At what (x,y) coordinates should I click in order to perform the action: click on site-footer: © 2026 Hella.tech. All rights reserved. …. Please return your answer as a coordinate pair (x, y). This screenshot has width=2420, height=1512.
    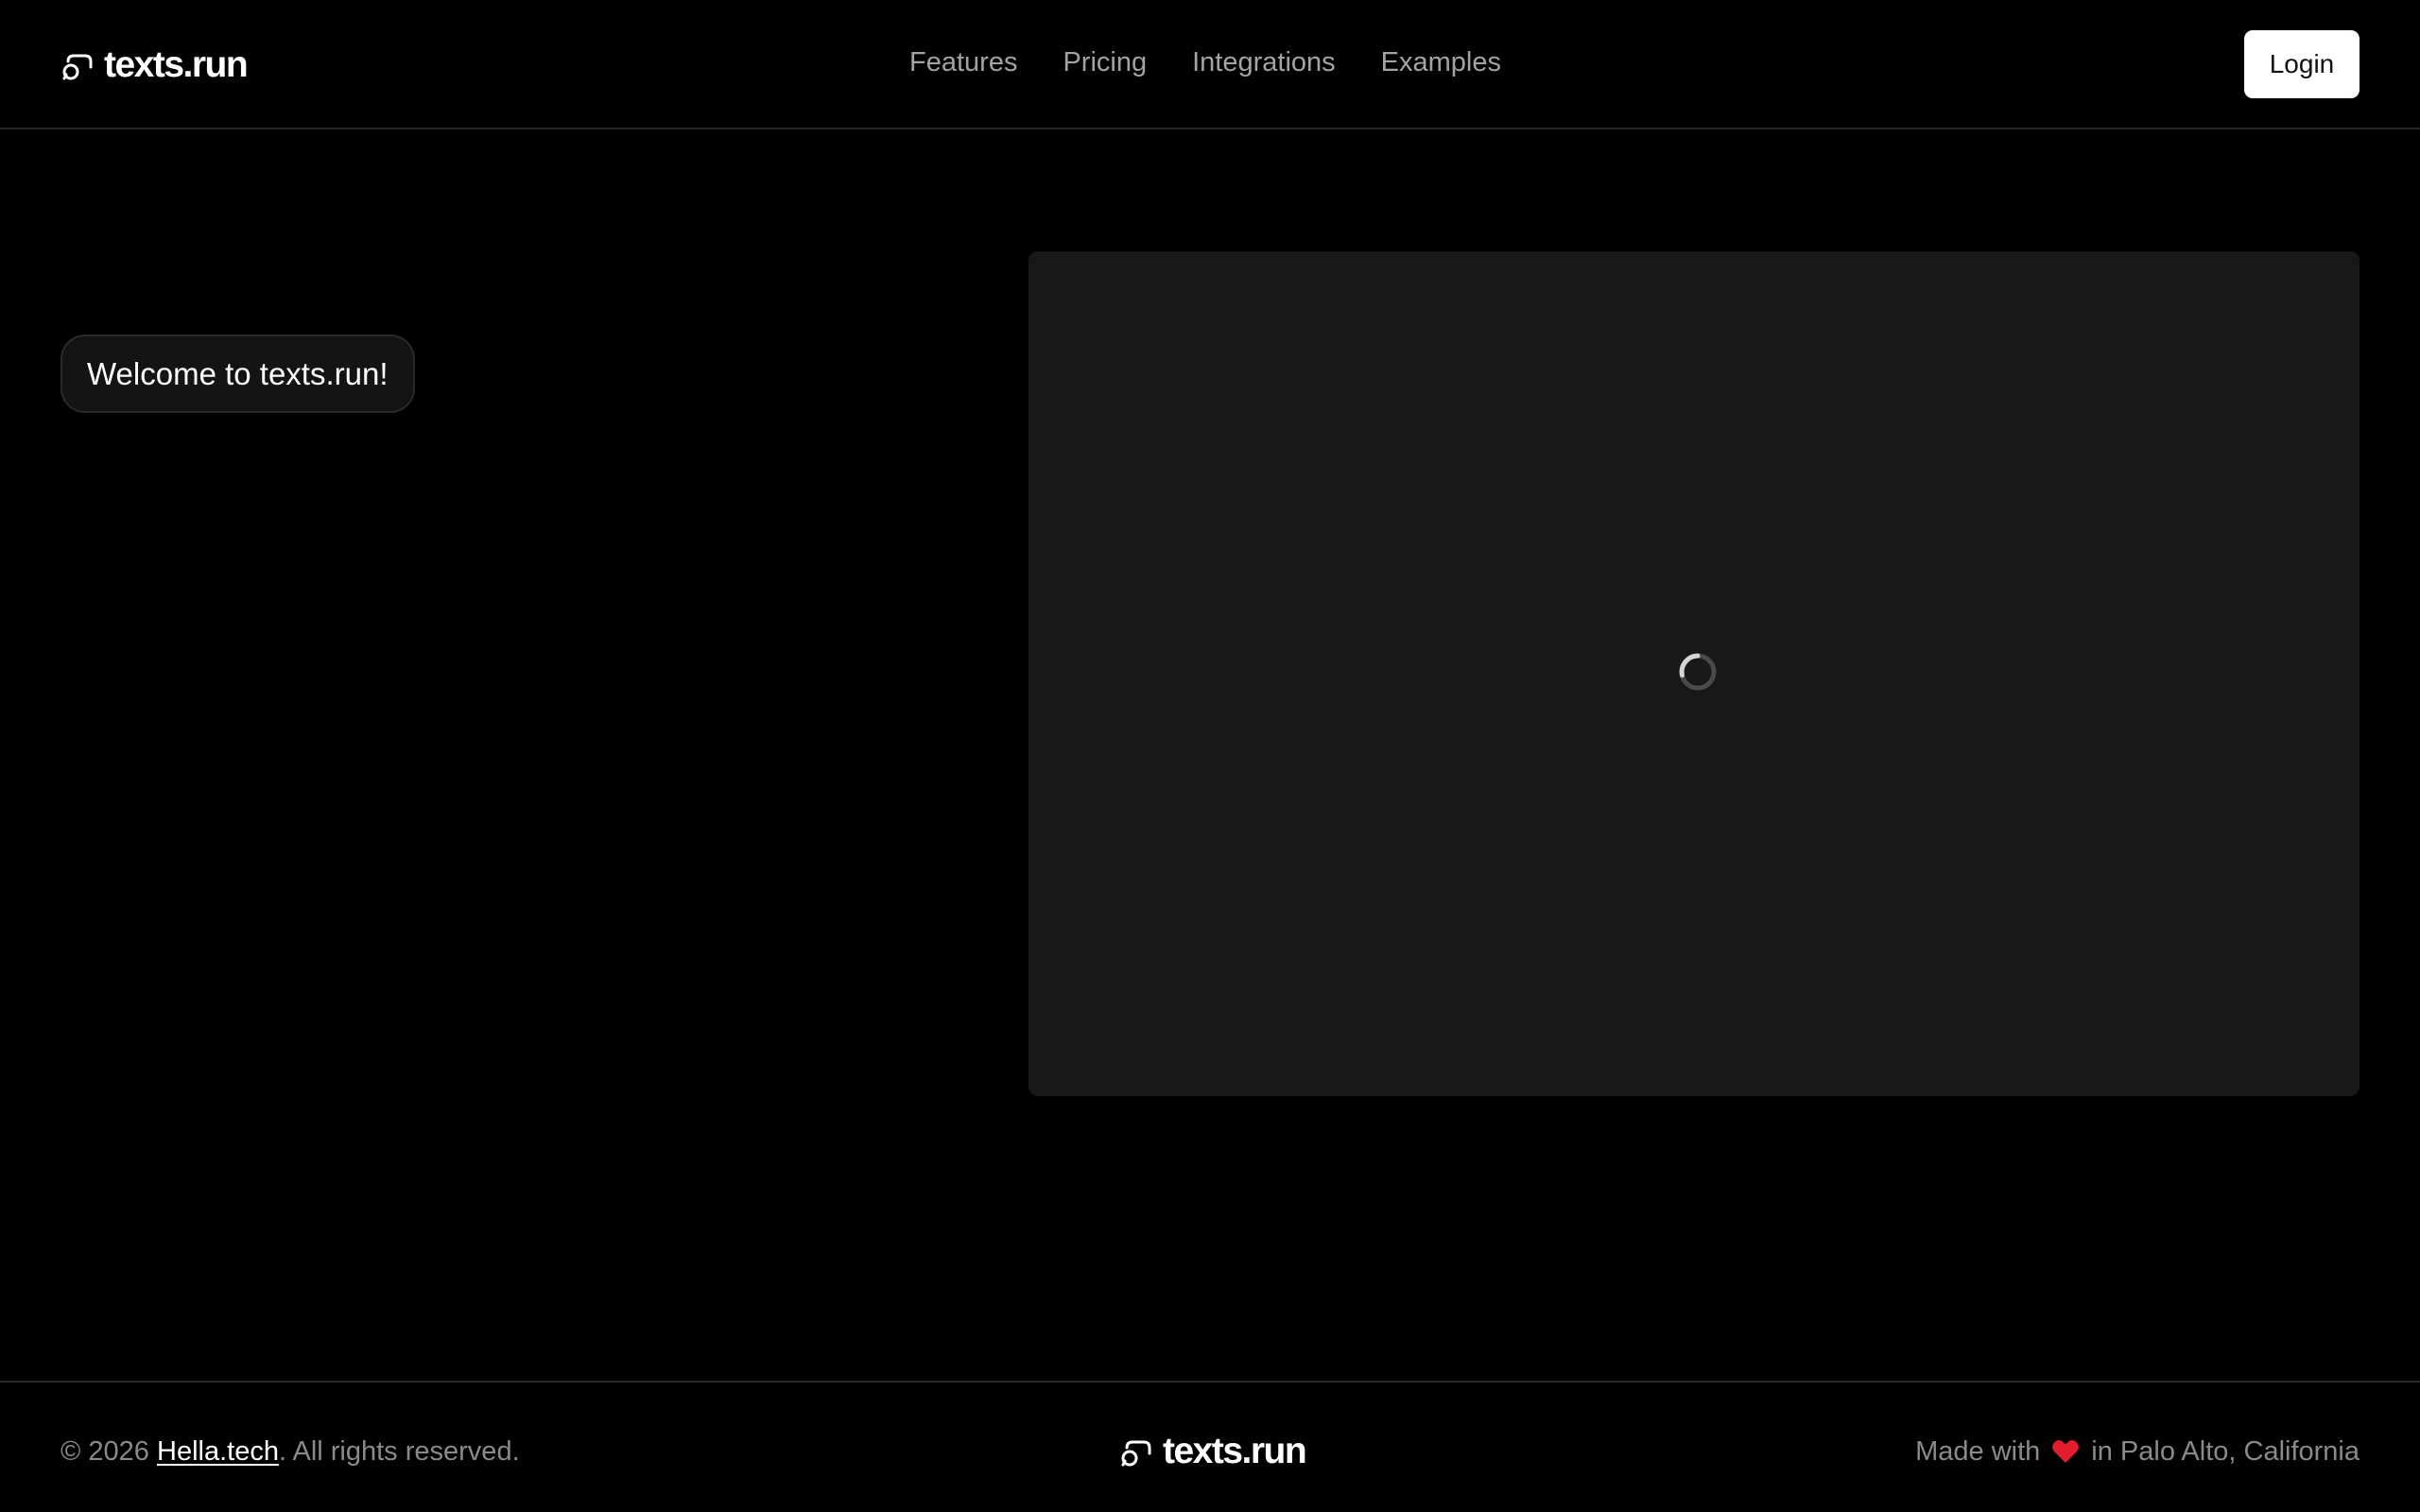
    Looking at the image, I should click on (1210, 1446).